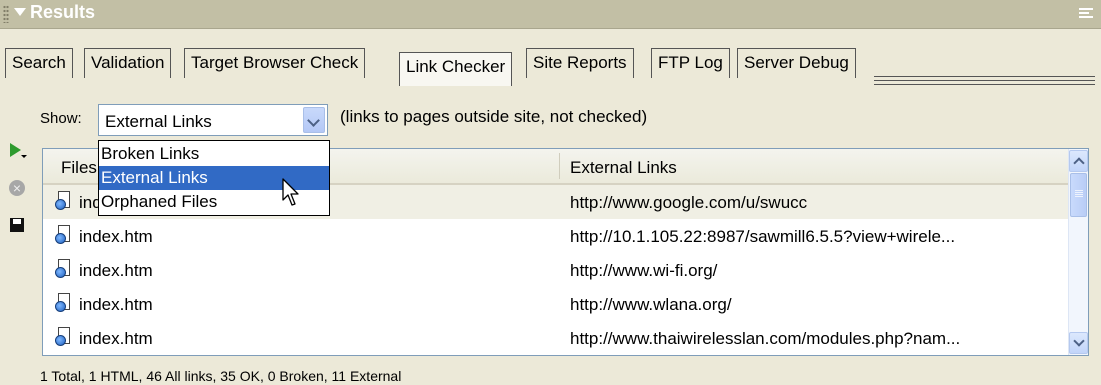 The image size is (1101, 385). What do you see at coordinates (63, 12) in the screenshot?
I see `panel-title: Results` at bounding box center [63, 12].